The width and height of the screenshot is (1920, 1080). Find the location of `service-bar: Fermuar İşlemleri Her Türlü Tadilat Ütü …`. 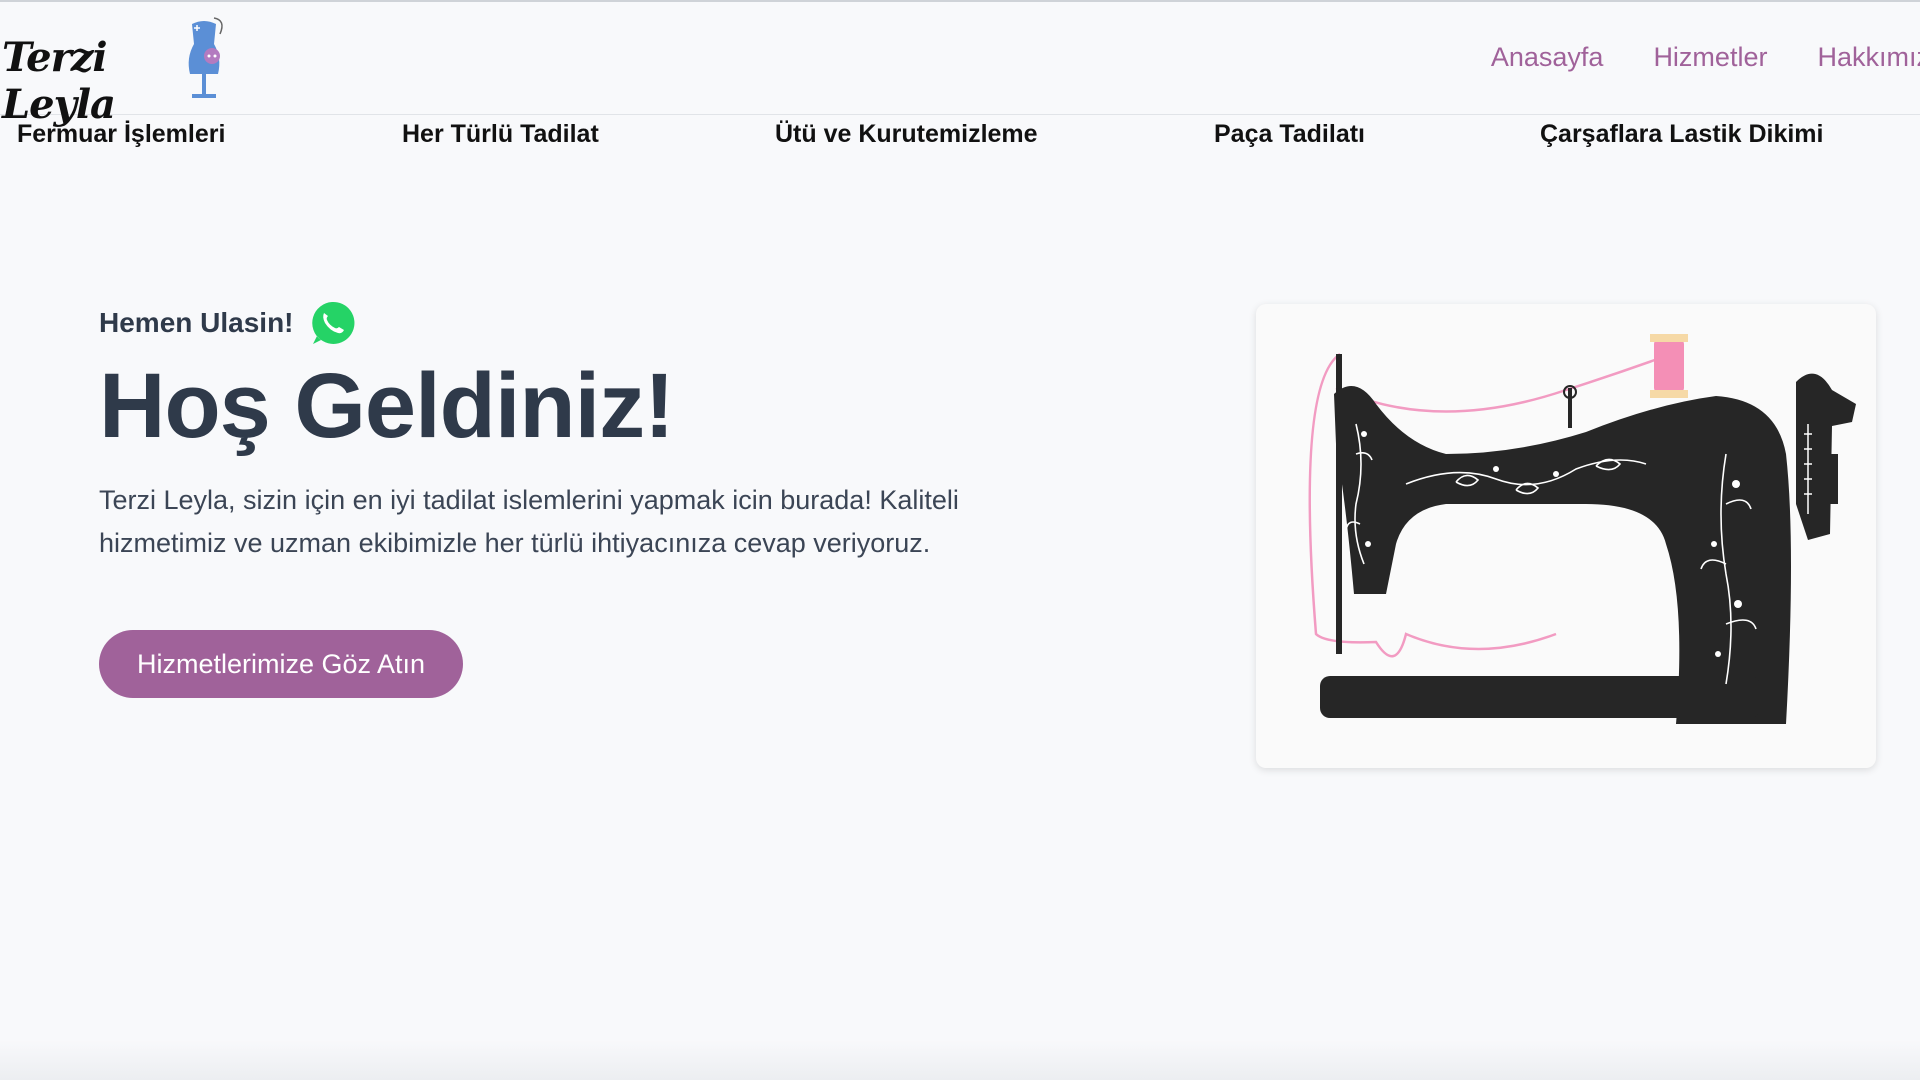

service-bar: Fermuar İşlemleri Her Türlü Tadilat Ütü … is located at coordinates (960, 136).